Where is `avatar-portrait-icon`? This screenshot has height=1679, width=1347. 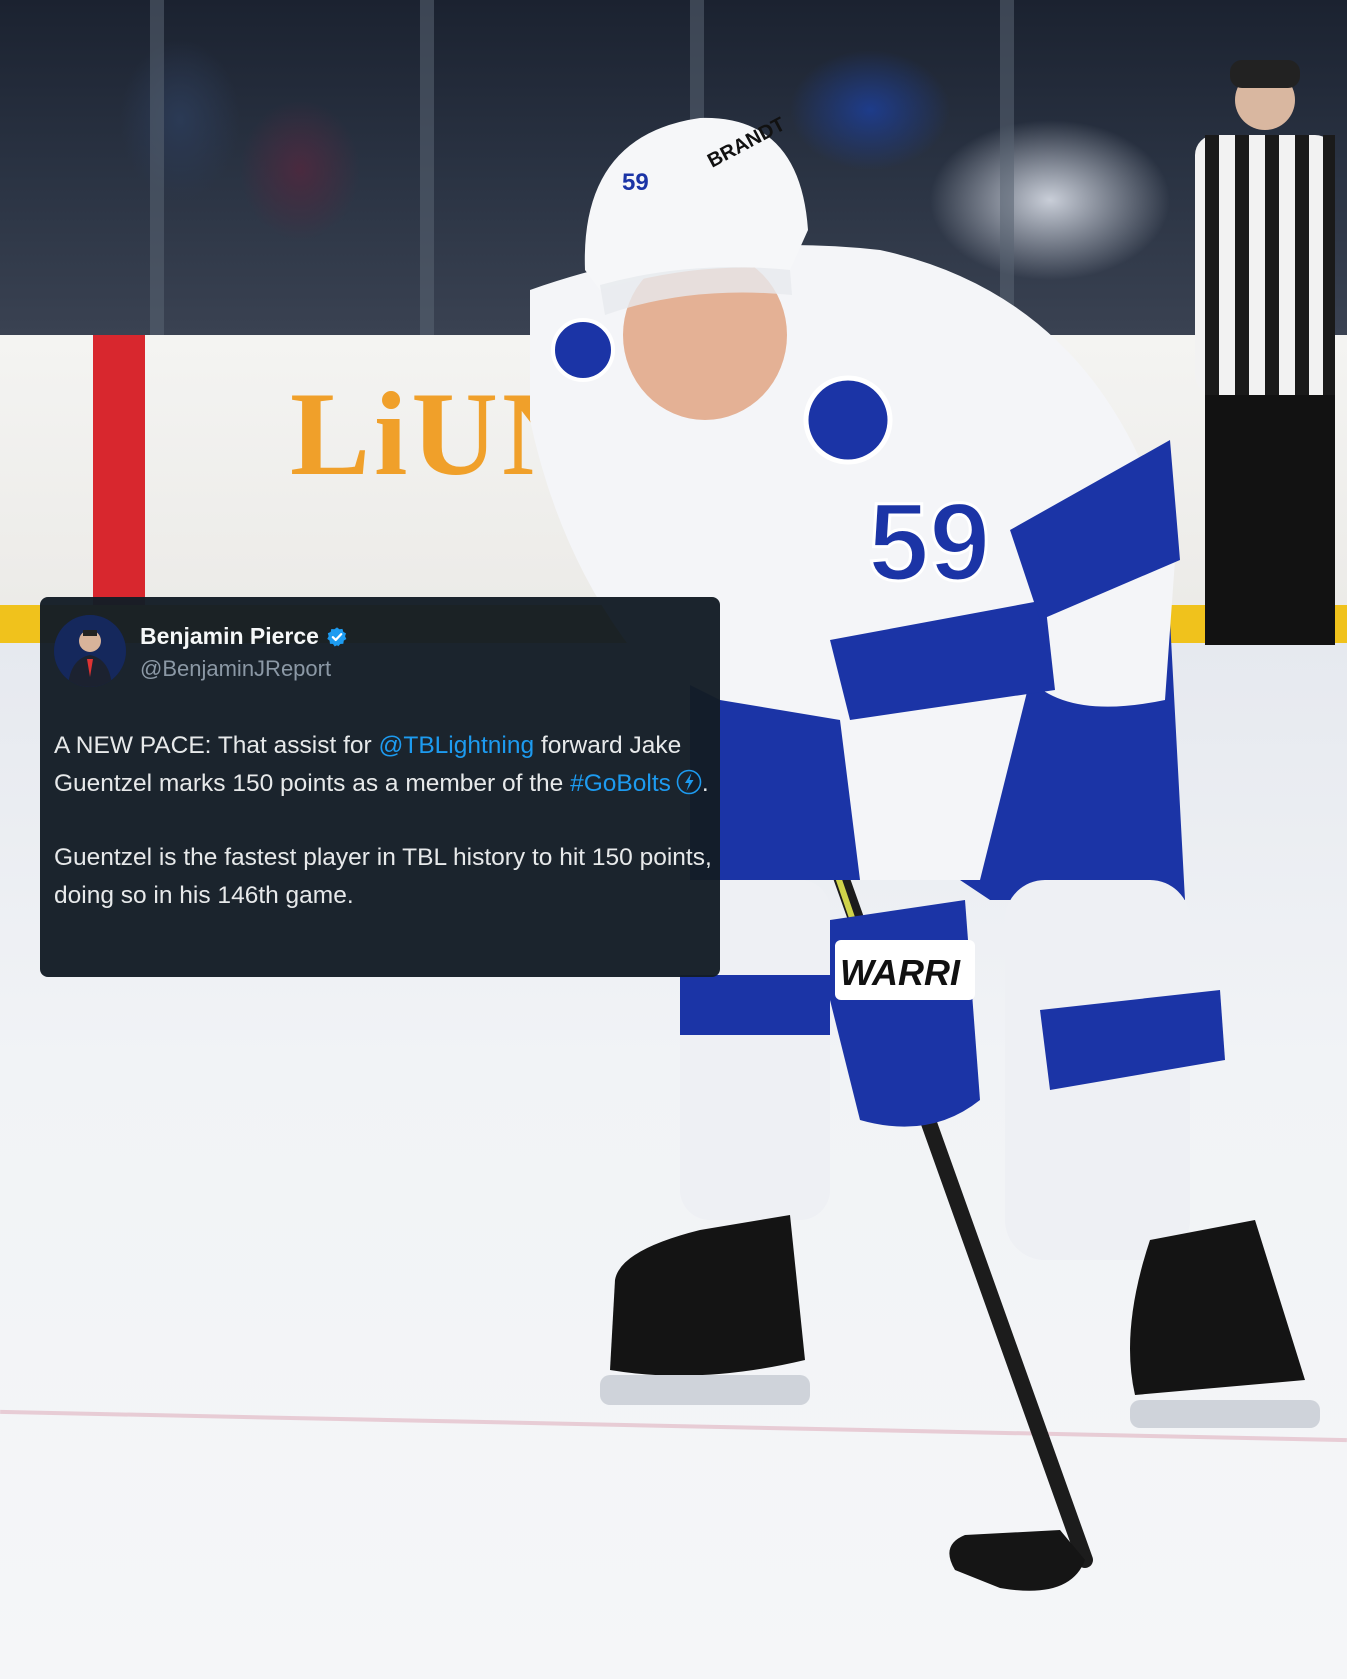 avatar-portrait-icon is located at coordinates (90, 651).